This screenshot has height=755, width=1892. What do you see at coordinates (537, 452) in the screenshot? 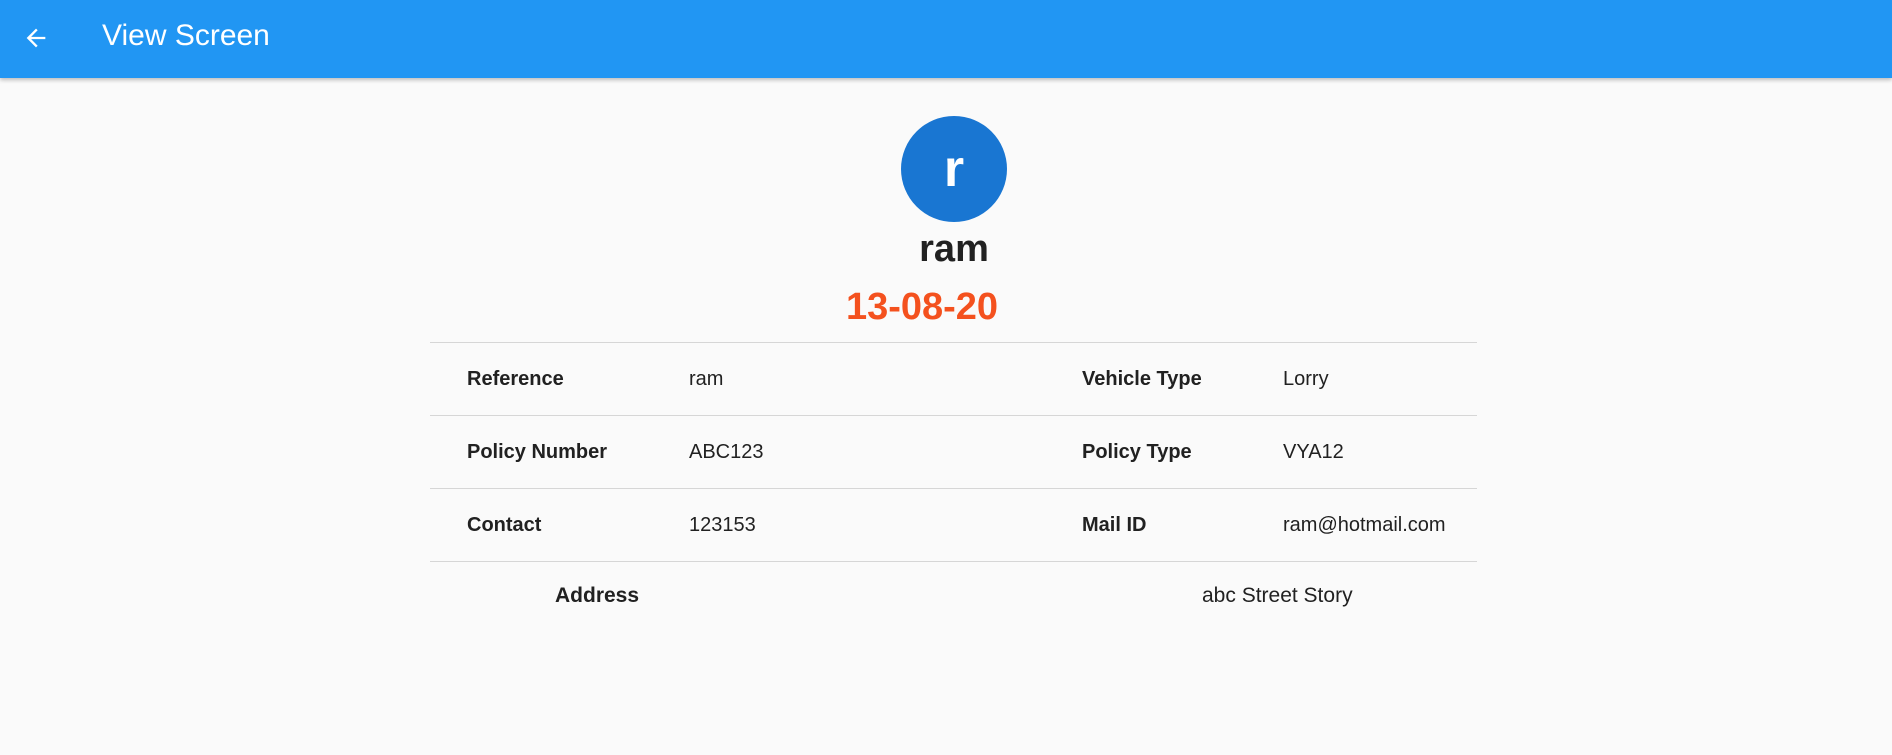
I see `policy-number-label: Policy Number` at bounding box center [537, 452].